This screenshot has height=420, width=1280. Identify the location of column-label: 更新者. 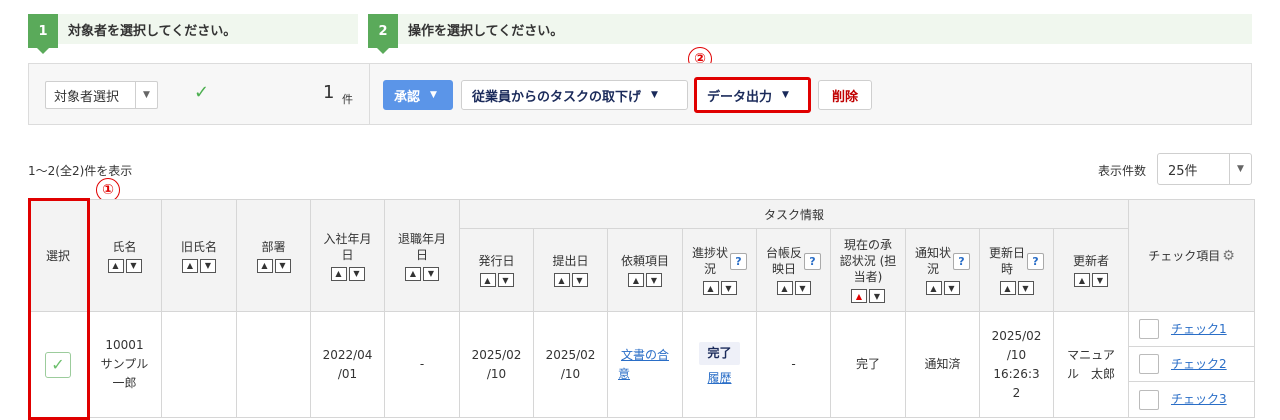
(1090, 261).